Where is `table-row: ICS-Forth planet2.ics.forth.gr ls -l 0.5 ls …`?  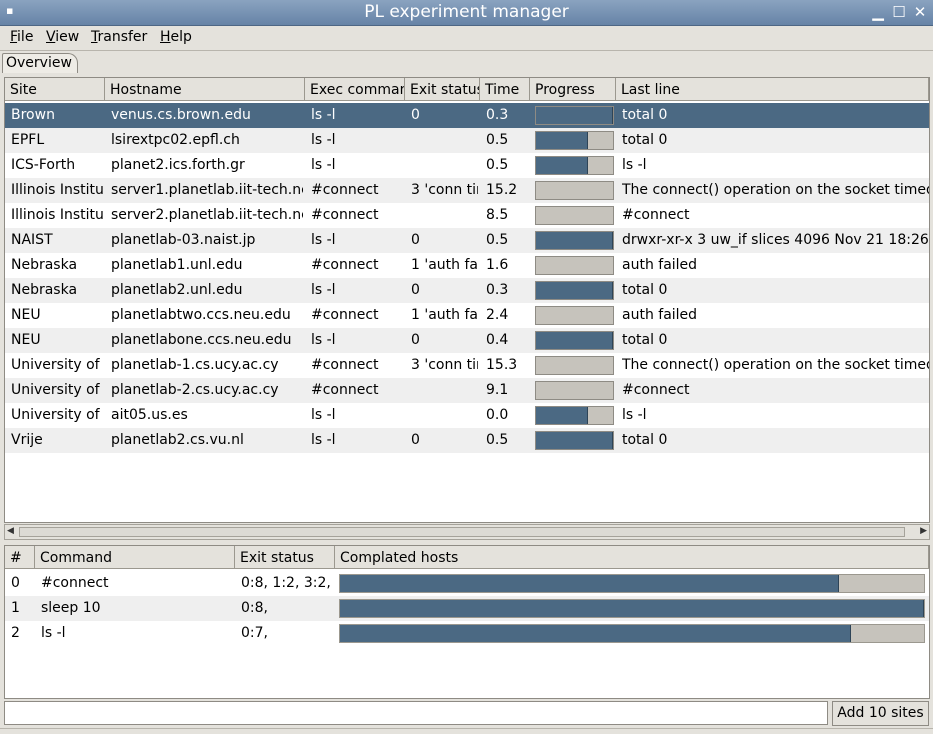 table-row: ICS-Forth planet2.ics.forth.gr ls -l 0.5 ls … is located at coordinates (467, 165).